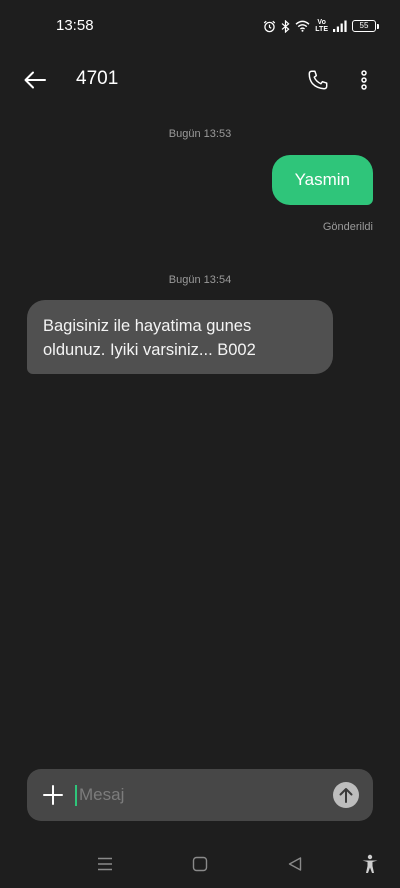 The height and width of the screenshot is (888, 400). I want to click on timestamp: Bugün 13:53, so click(200, 134).